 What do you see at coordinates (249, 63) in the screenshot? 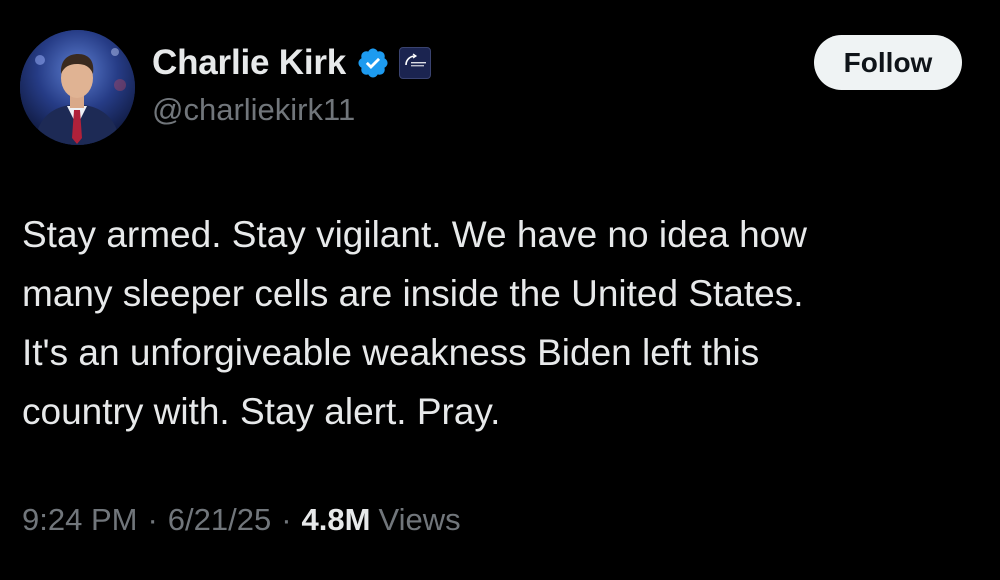
I see `author-display-name: Charlie Kirk` at bounding box center [249, 63].